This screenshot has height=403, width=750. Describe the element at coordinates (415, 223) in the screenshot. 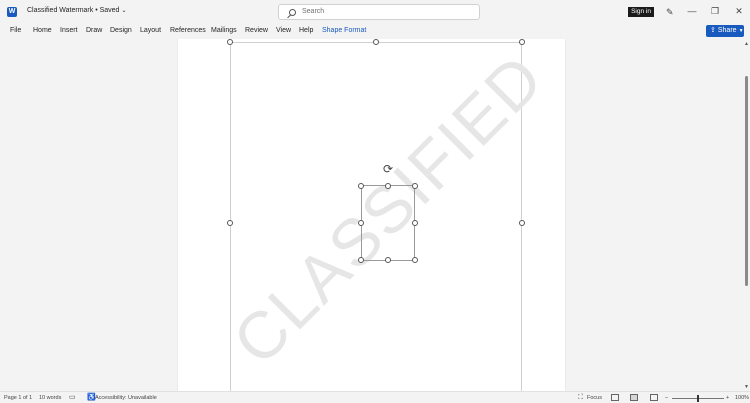

I see `shape-handle-right` at that location.